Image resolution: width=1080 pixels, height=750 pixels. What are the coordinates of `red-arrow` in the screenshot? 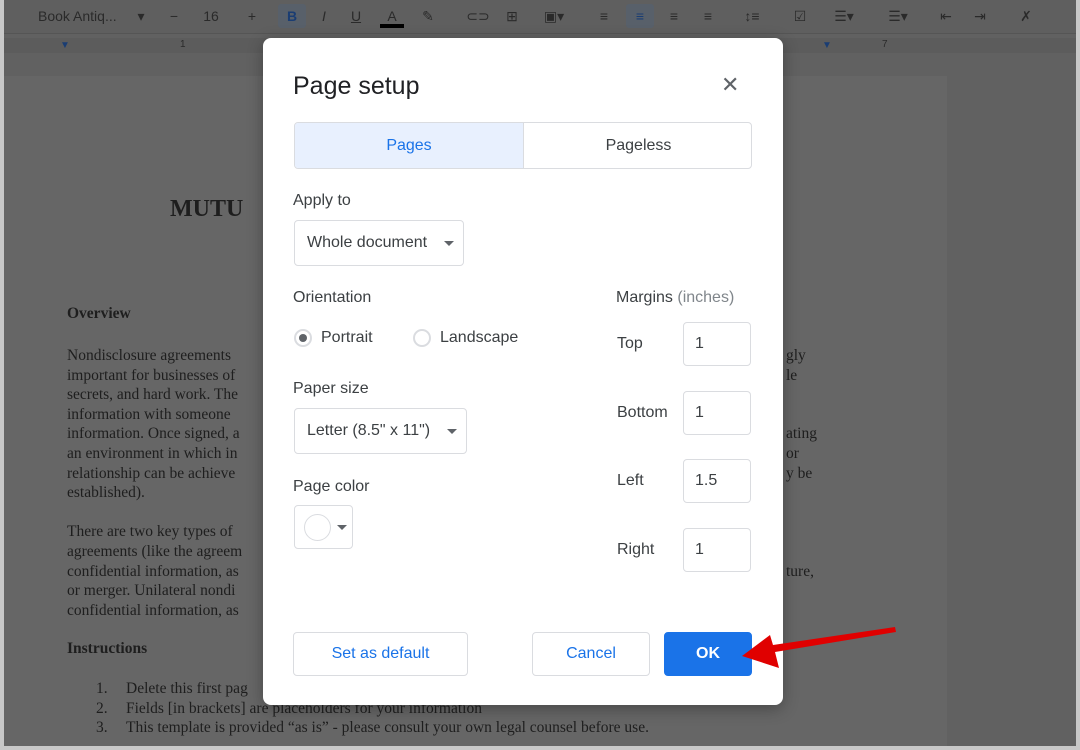 It's located at (819, 647).